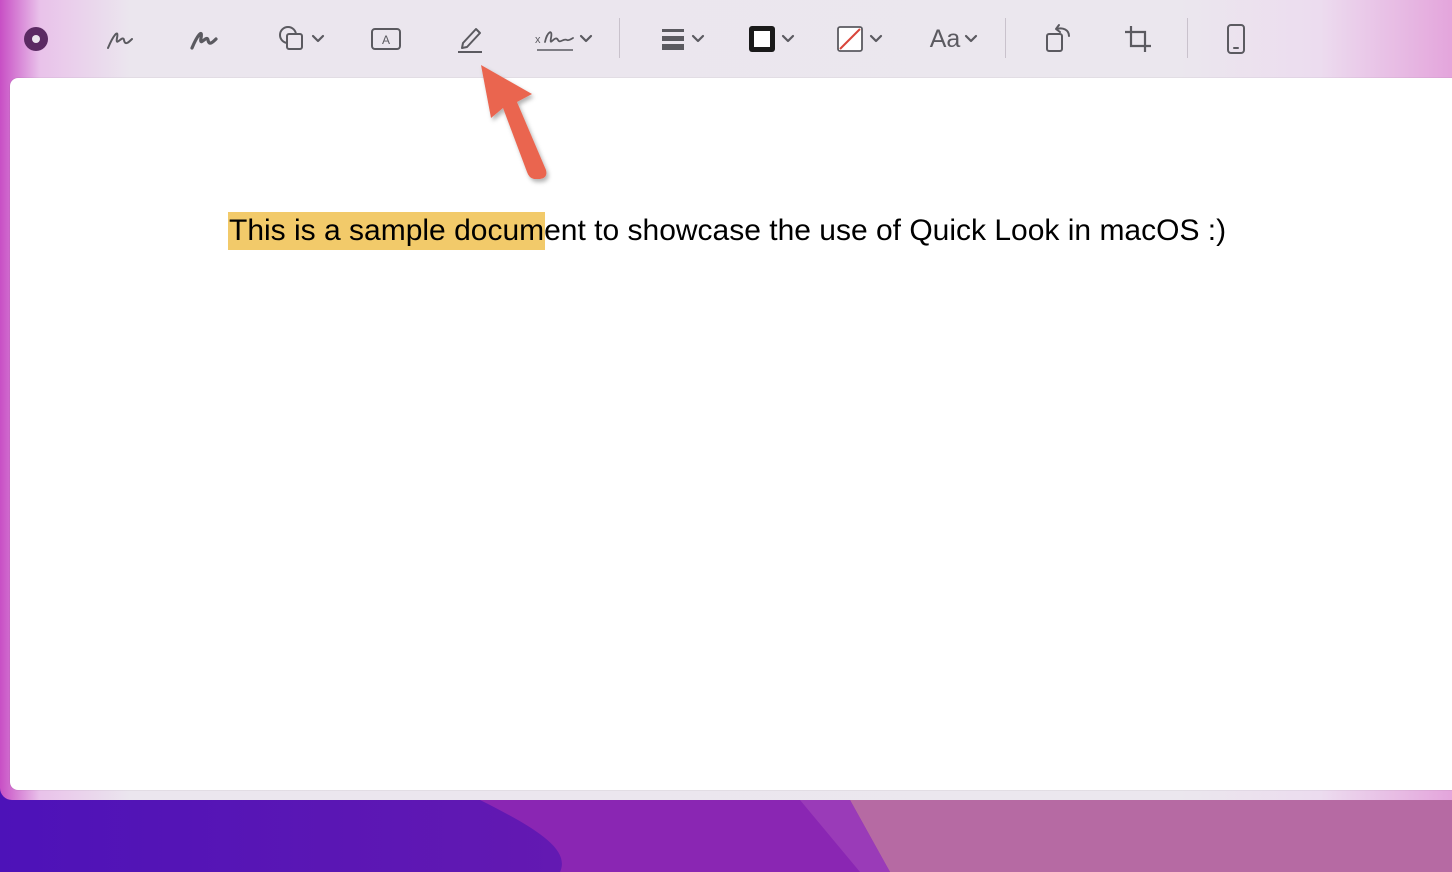 The width and height of the screenshot is (1452, 872). I want to click on highlight-pen-icon, so click(470, 39).